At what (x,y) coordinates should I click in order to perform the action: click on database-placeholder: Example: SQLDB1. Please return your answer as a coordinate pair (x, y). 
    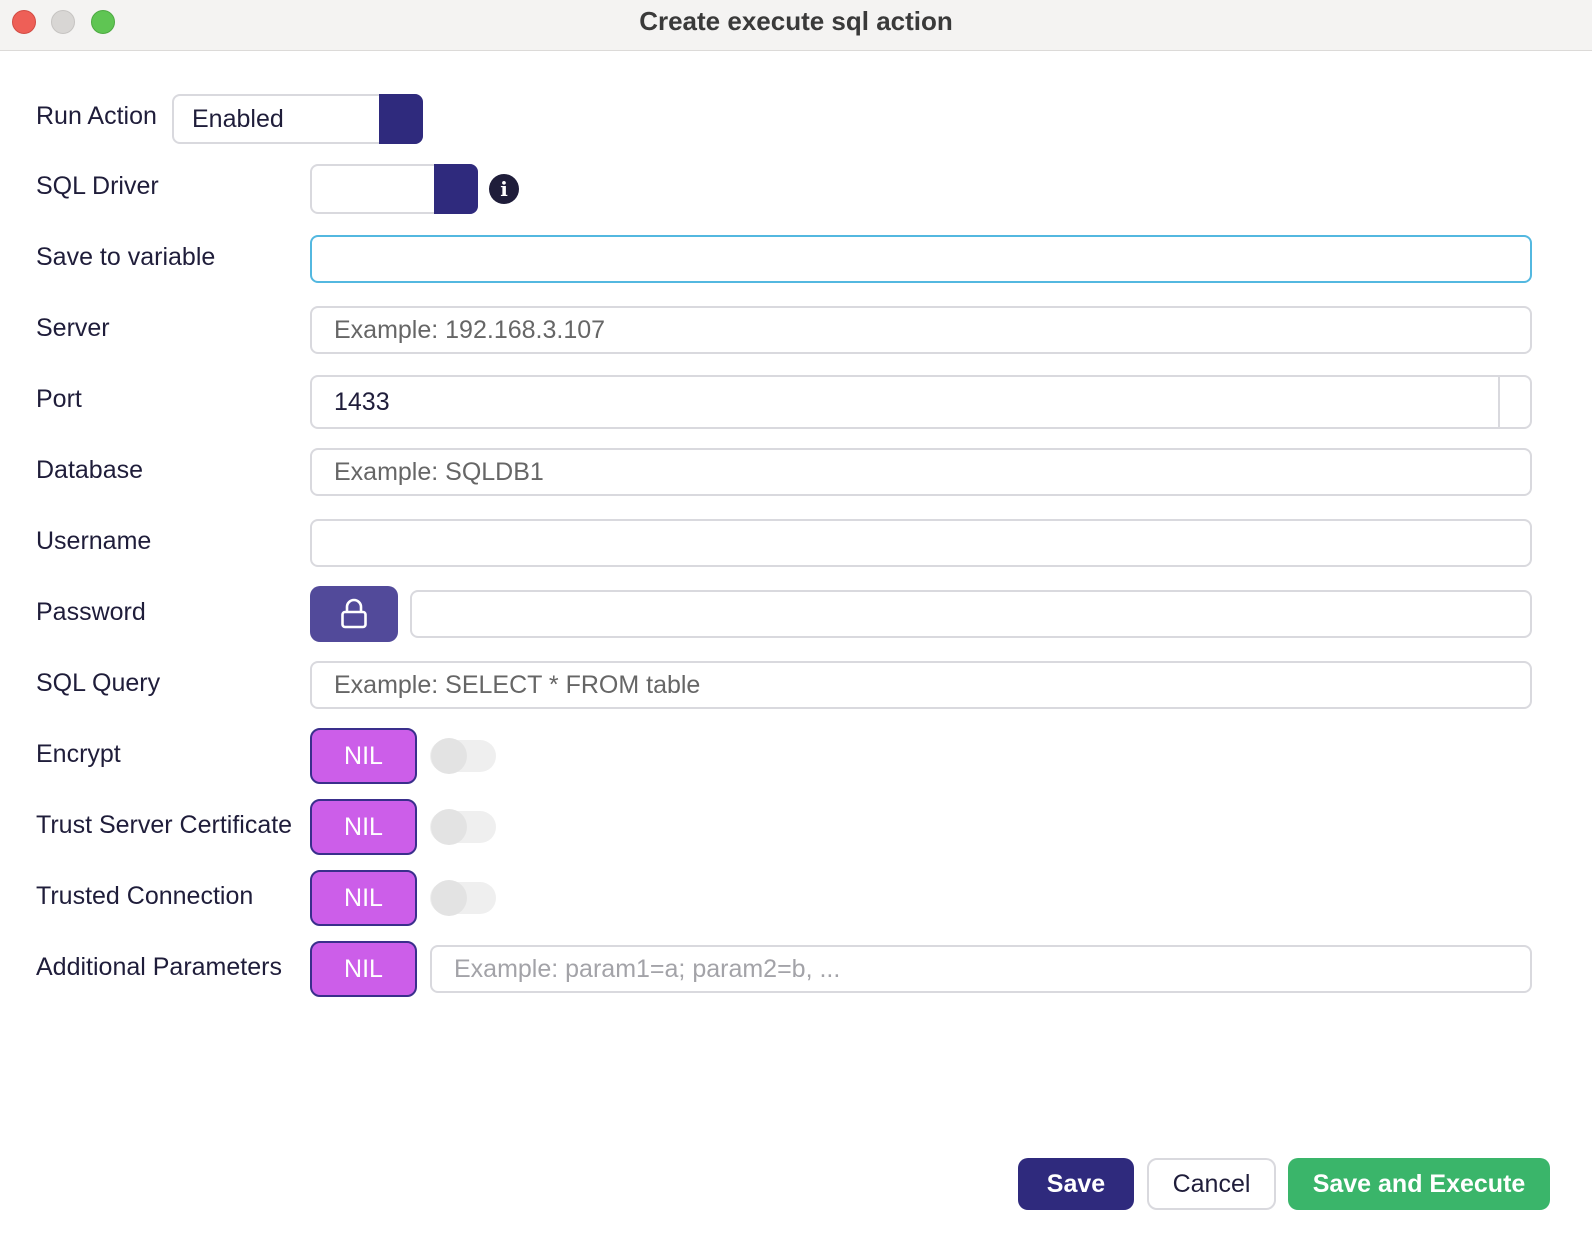
    Looking at the image, I should click on (439, 471).